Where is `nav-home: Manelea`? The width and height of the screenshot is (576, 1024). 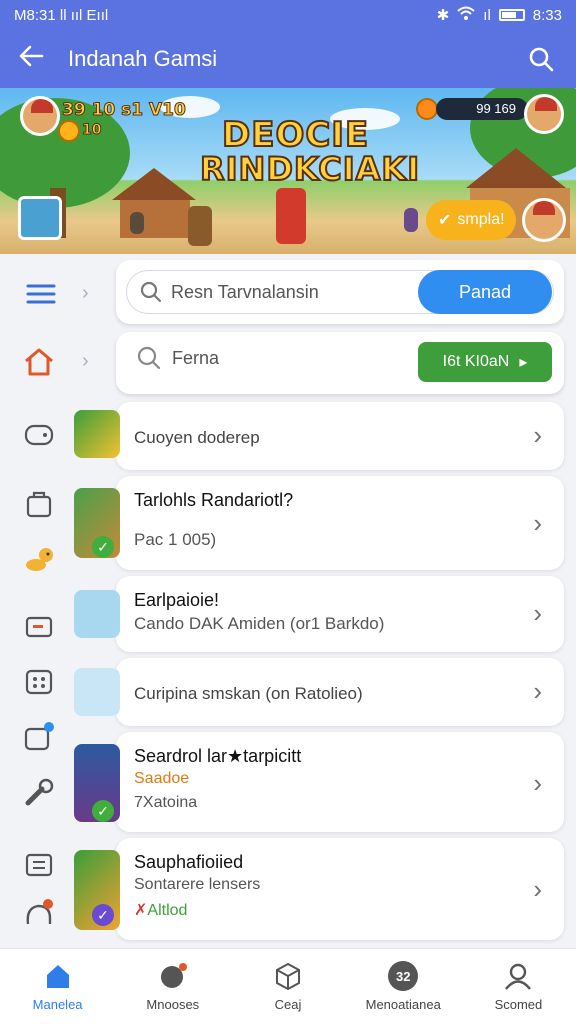 nav-home: Manelea is located at coordinates (57, 986).